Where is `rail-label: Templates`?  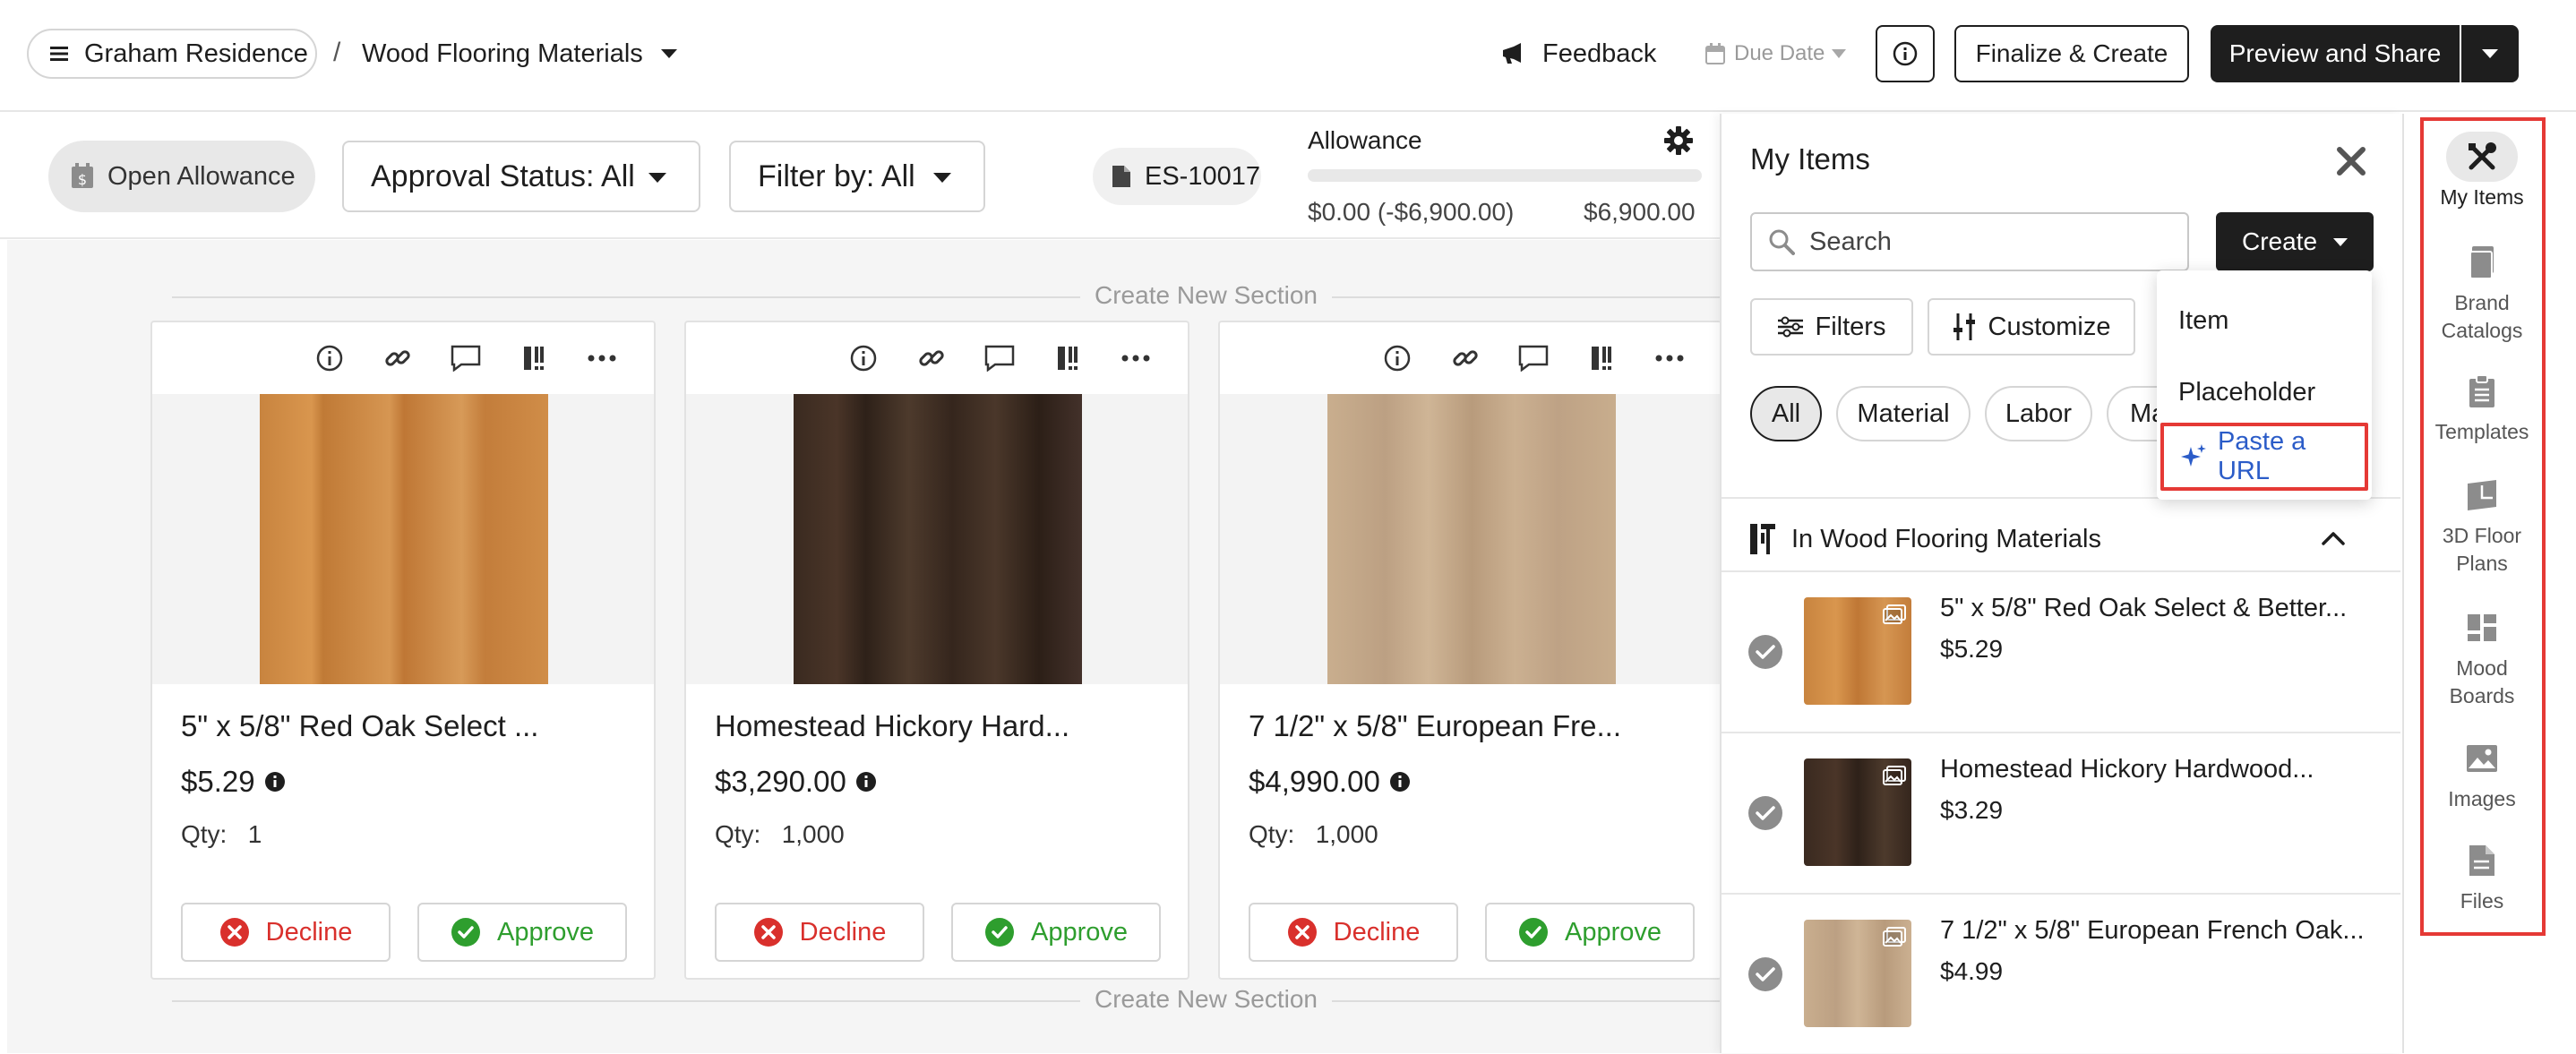 rail-label: Templates is located at coordinates (2481, 432).